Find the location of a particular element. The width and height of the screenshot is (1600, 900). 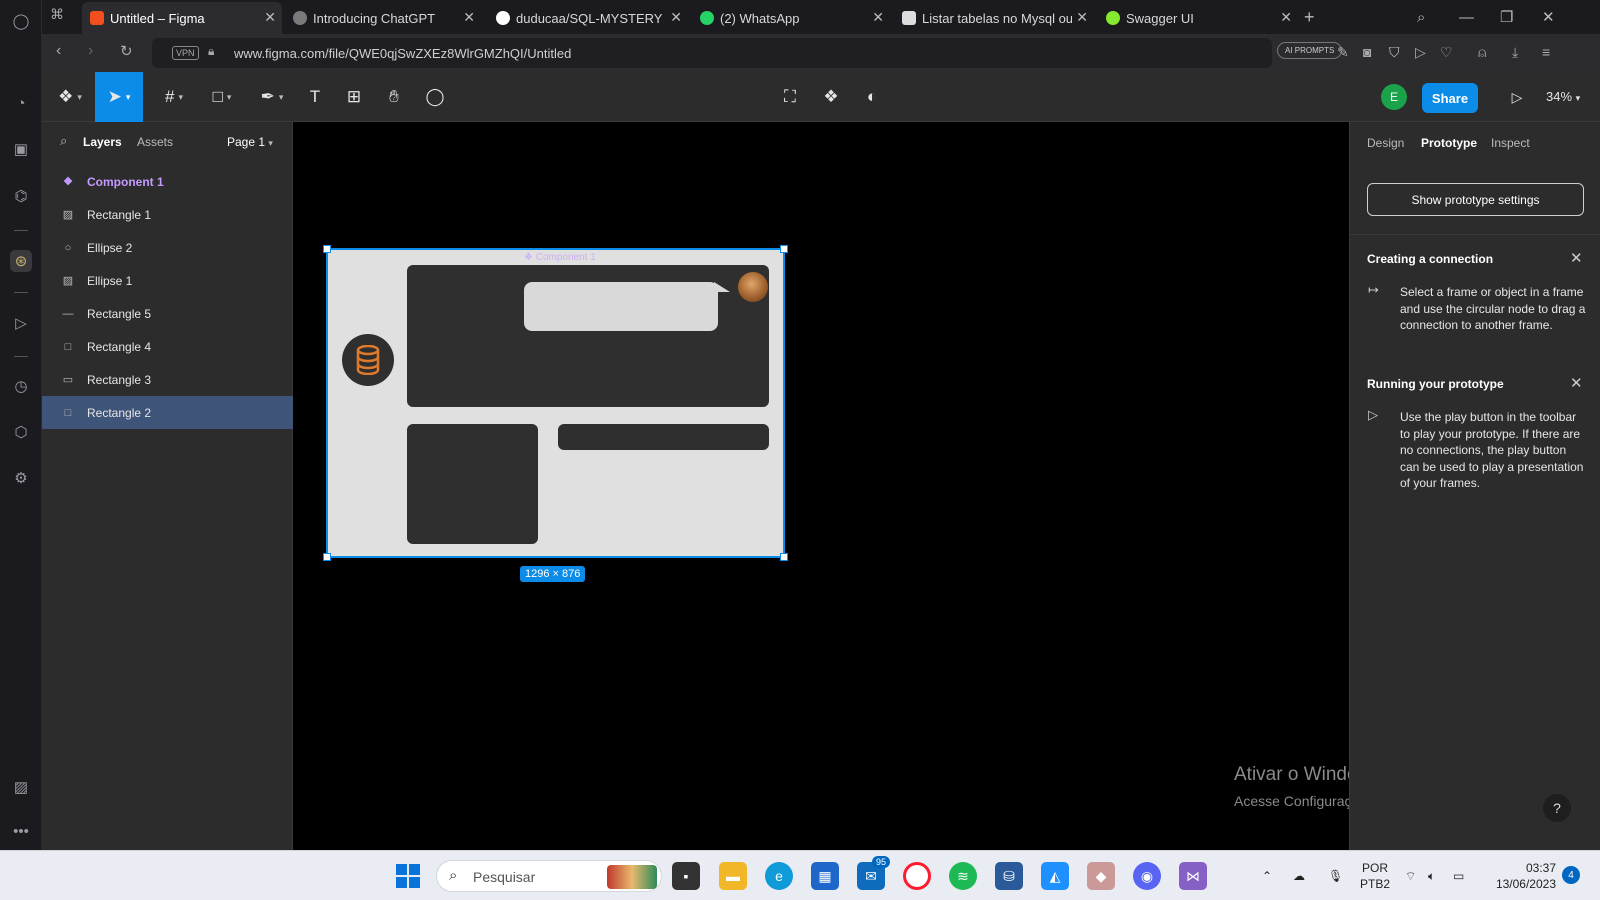

ellipse-1-avatar is located at coordinates (753, 287).